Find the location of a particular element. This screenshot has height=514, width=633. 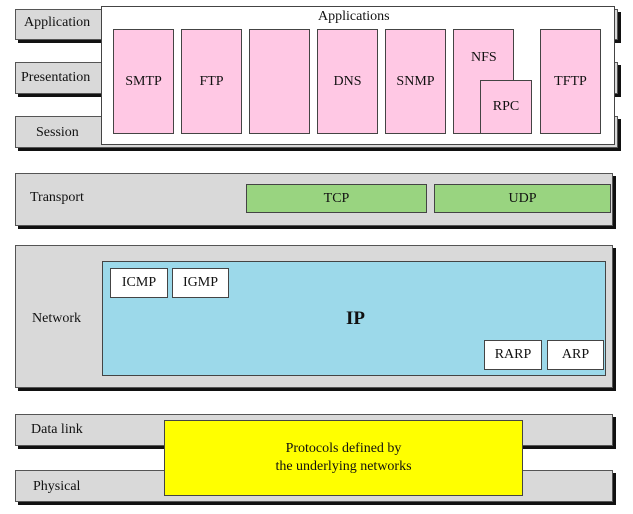

protocol-tftp: TFTP is located at coordinates (570, 81).